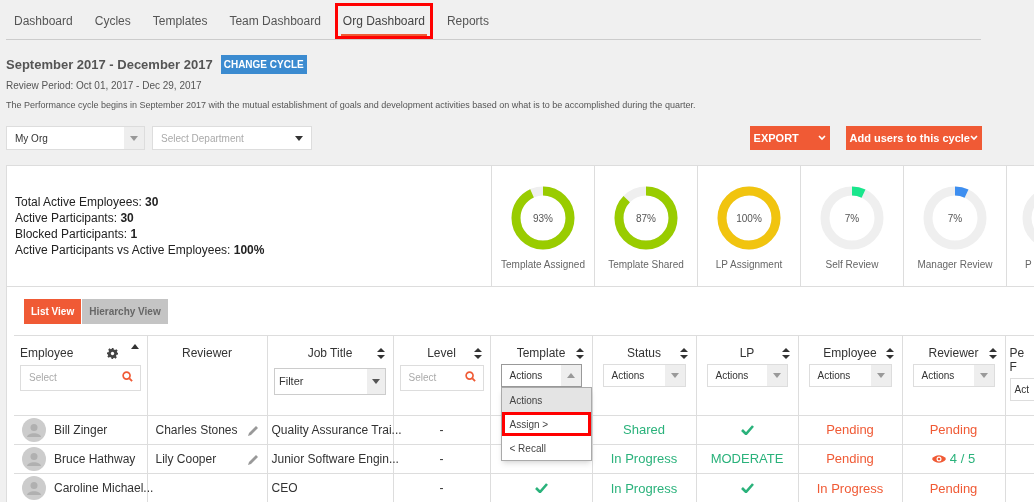  What do you see at coordinates (441, 353) in the screenshot?
I see `column-header: Level` at bounding box center [441, 353].